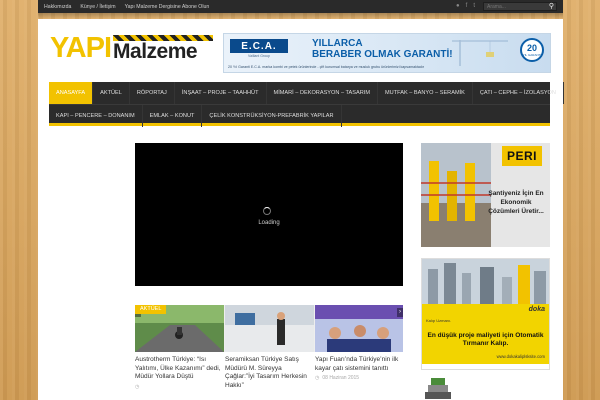  What do you see at coordinates (178, 387) in the screenshot?
I see `news-card-date: ◷` at bounding box center [178, 387].